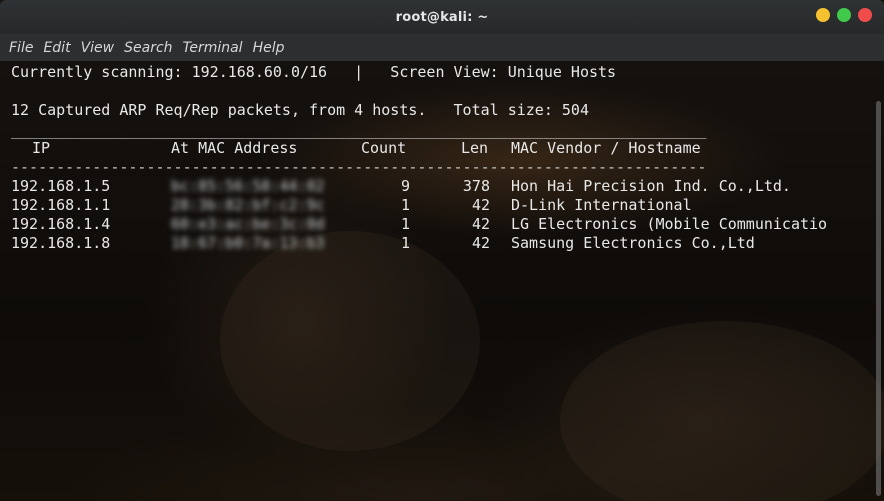 The width and height of the screenshot is (884, 501). I want to click on row-ip: 192.168.1.1, so click(61, 205).